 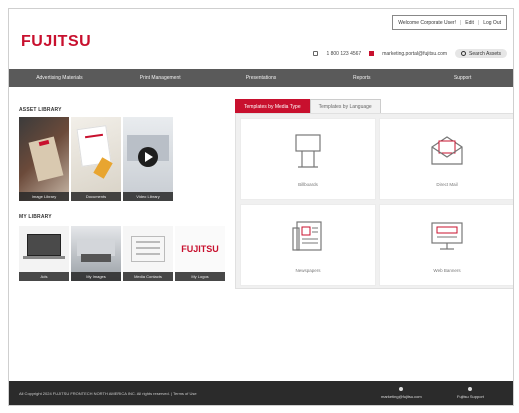 I want to click on web-banners-card: Web Banners, so click(x=446, y=245).